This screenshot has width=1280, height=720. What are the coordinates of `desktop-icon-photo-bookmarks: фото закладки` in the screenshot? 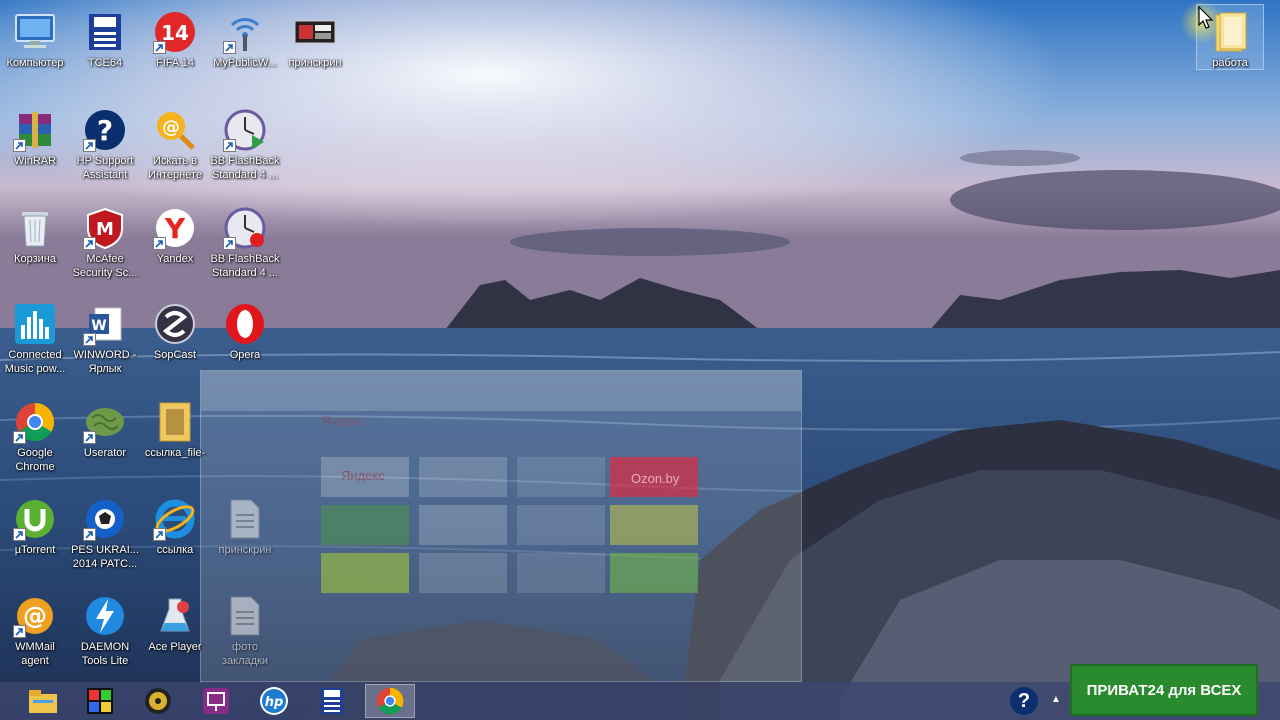 It's located at (245, 633).